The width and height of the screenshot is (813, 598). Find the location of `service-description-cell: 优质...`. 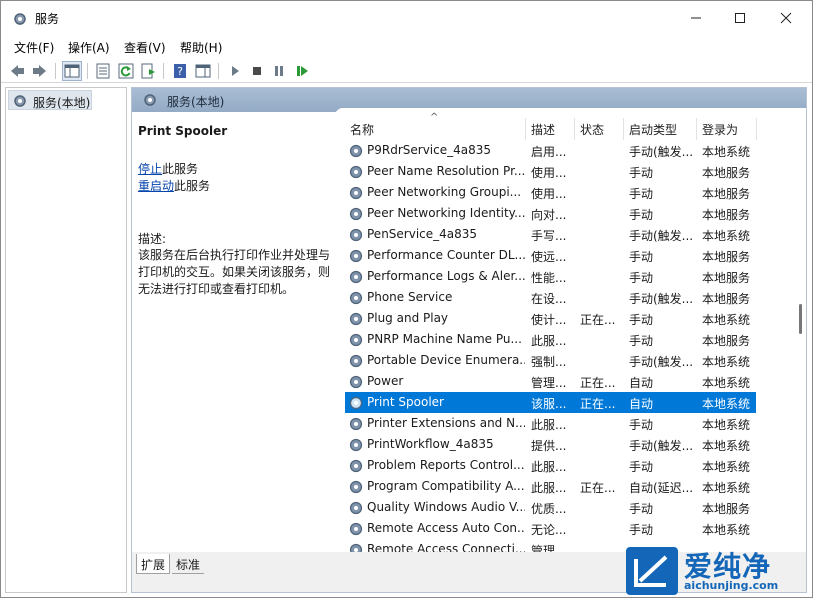

service-description-cell: 优质... is located at coordinates (549, 509).